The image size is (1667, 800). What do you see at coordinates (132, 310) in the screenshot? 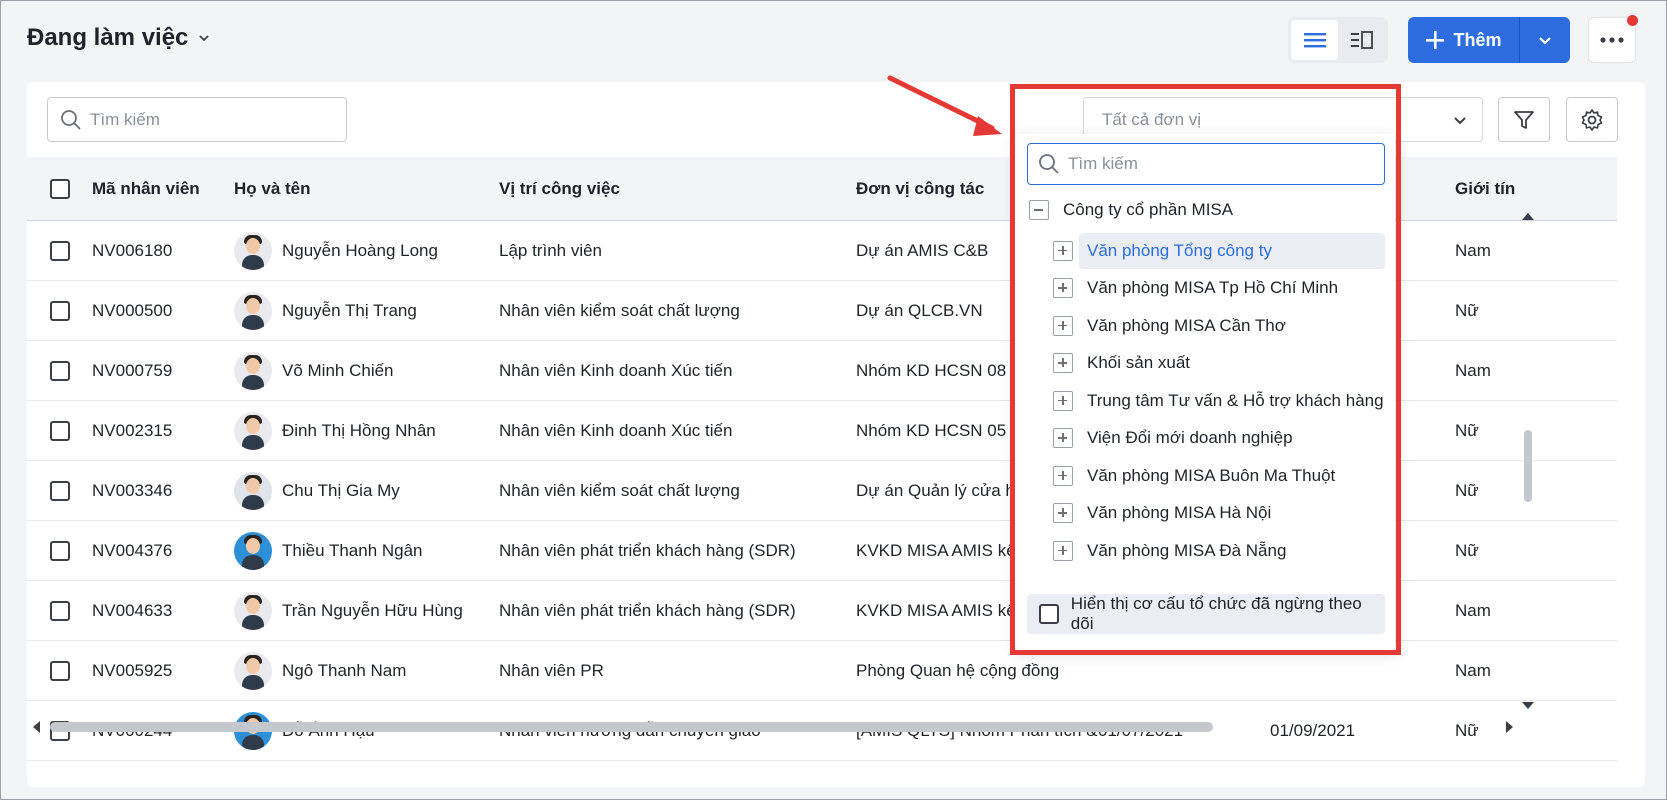
I see `employee-code: NV000500` at bounding box center [132, 310].